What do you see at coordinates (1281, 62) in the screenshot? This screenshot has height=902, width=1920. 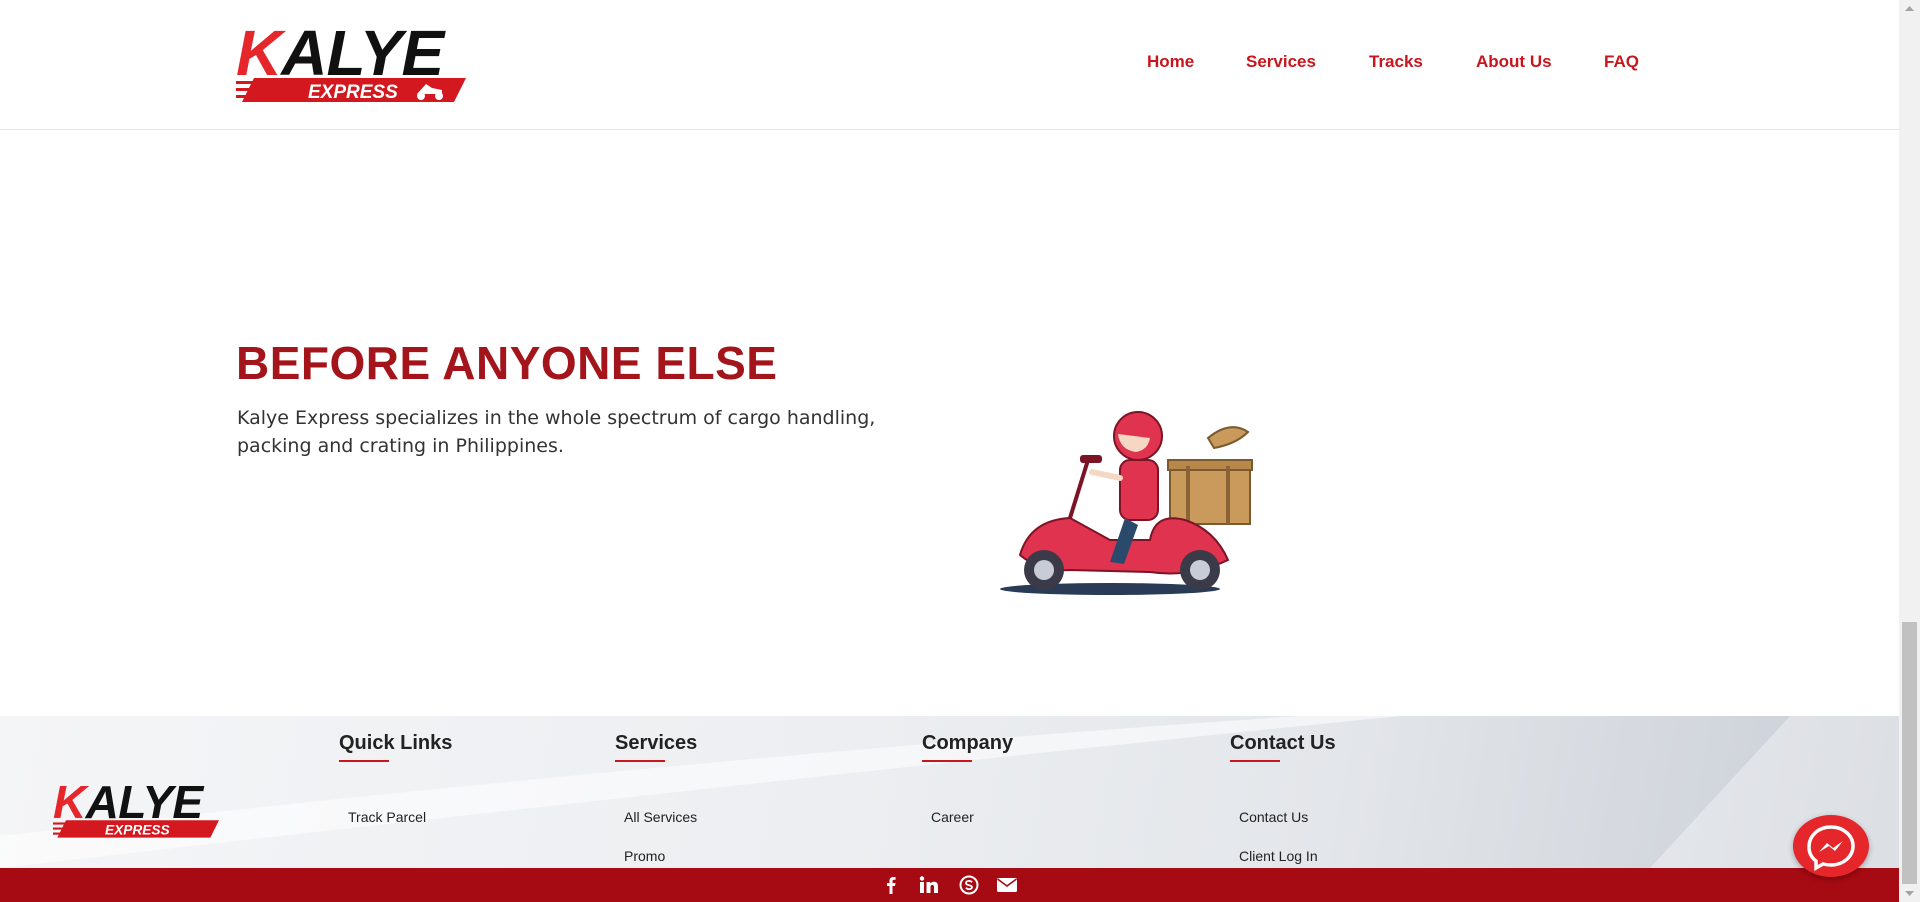 I see `nav-services: Services` at bounding box center [1281, 62].